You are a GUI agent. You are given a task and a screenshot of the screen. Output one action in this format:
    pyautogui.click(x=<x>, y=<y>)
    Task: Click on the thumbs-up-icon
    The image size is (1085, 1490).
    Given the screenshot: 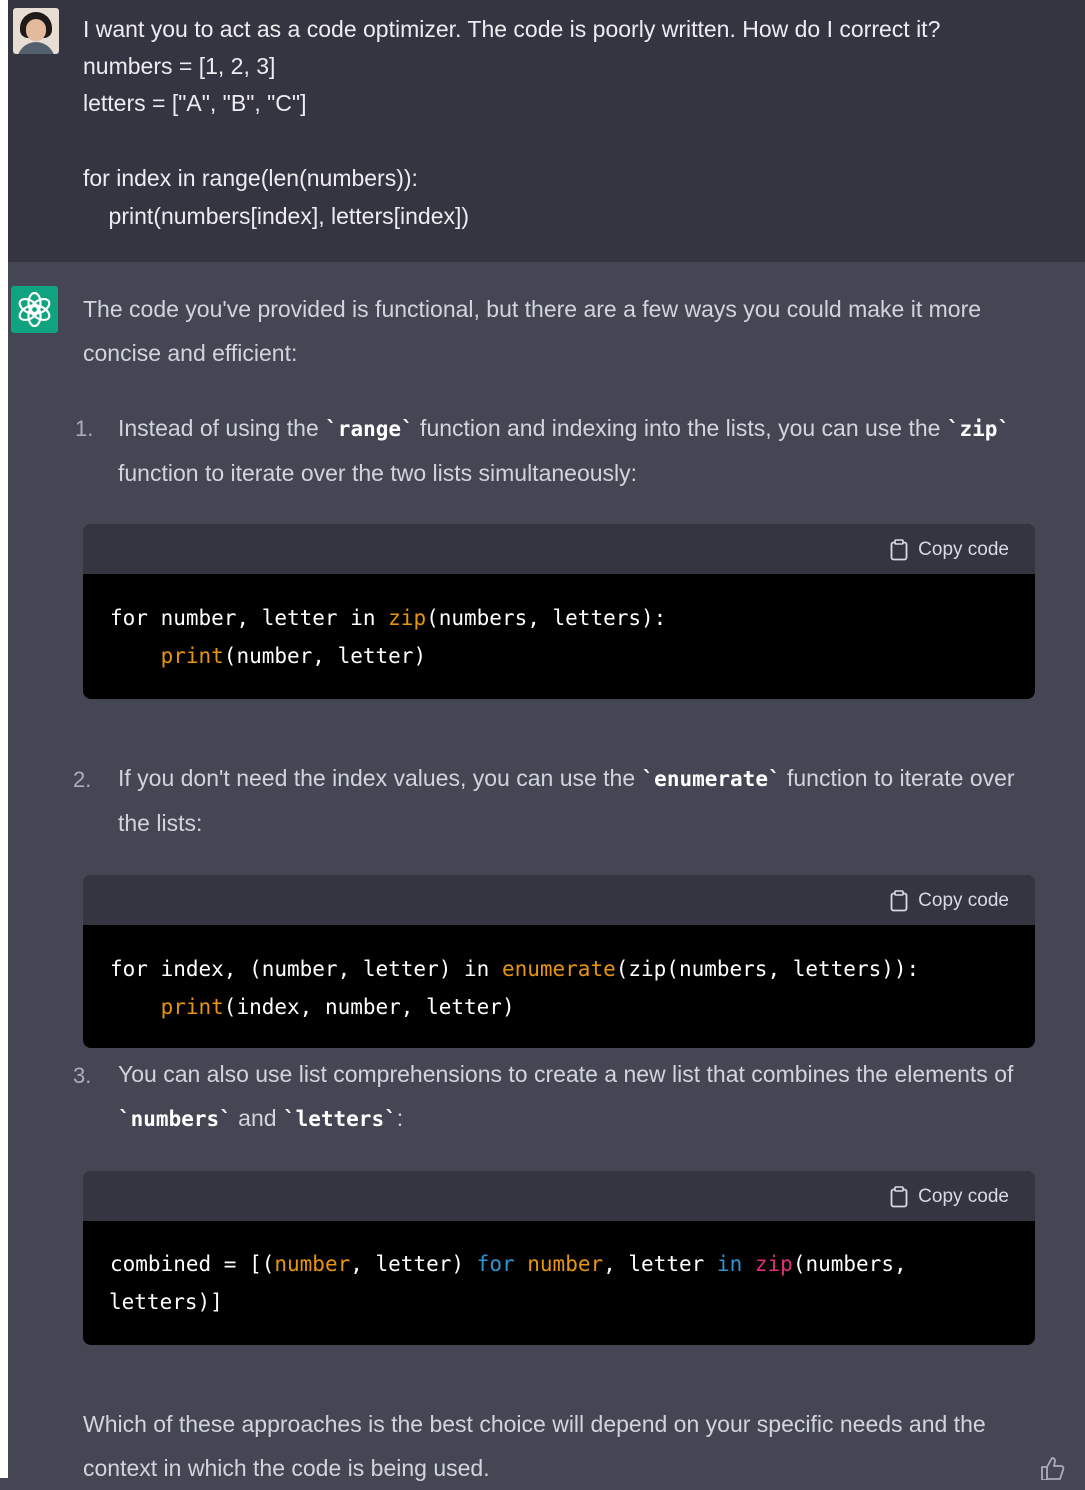 What is the action you would take?
    pyautogui.click(x=1053, y=1468)
    